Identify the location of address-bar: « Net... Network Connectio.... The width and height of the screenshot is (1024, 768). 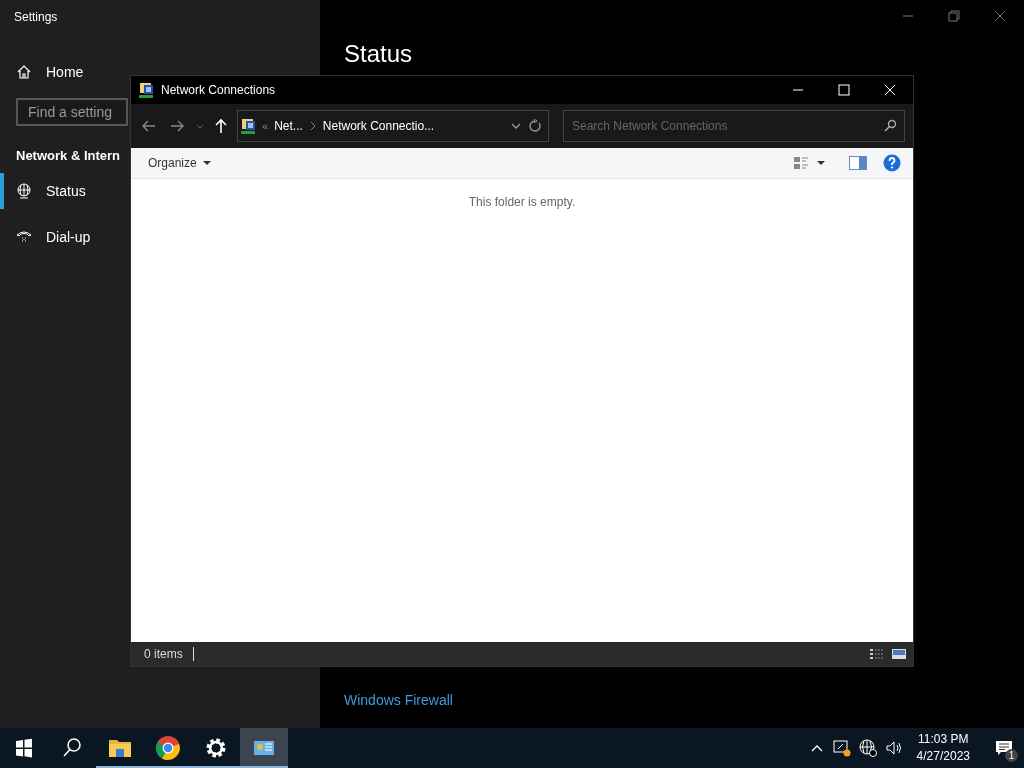
(393, 126).